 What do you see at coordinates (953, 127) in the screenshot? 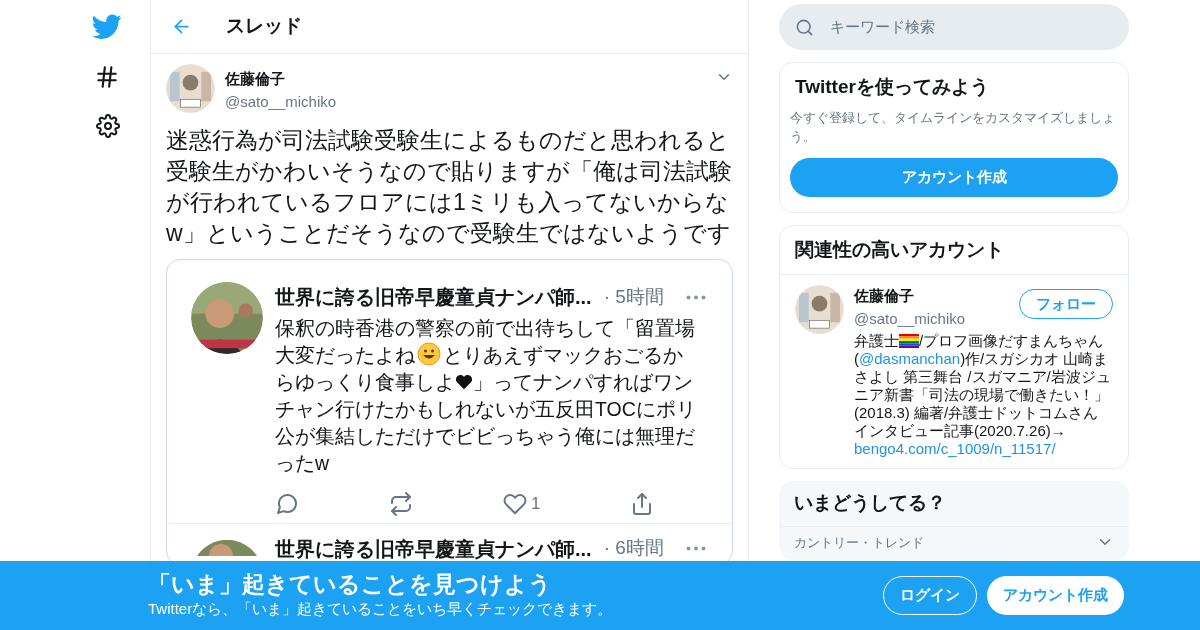
I see `card-text: 今すぐ登録して、タイムラインをカスタマイズしましょう。` at bounding box center [953, 127].